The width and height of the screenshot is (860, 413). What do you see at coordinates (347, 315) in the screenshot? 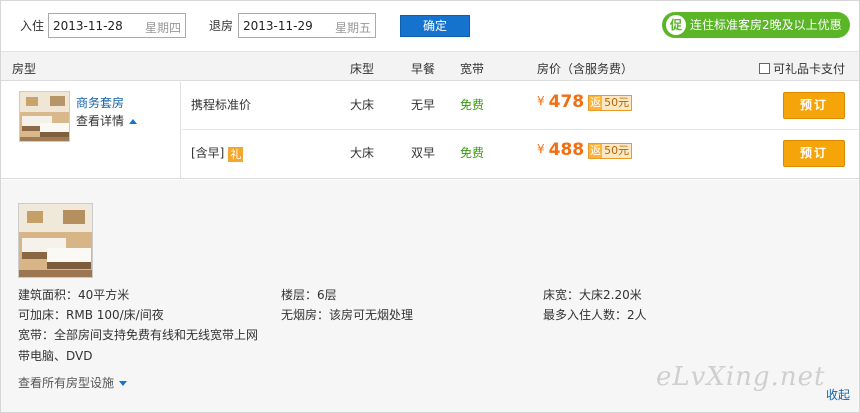
I see `non-smoking: 无烟房：该房可无烟处理` at bounding box center [347, 315].